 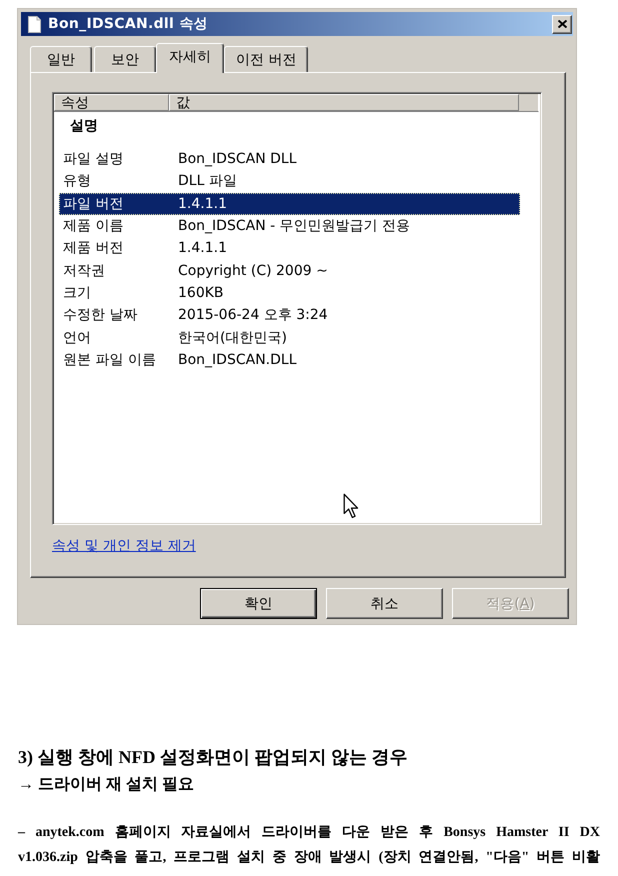 What do you see at coordinates (384, 603) in the screenshot?
I see `dialog-button: 취소` at bounding box center [384, 603].